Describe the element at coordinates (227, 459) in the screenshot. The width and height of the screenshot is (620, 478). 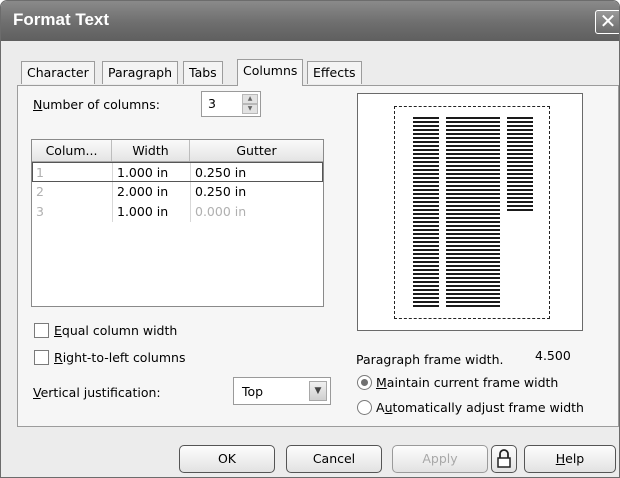
I see `ok-button: OK` at that location.